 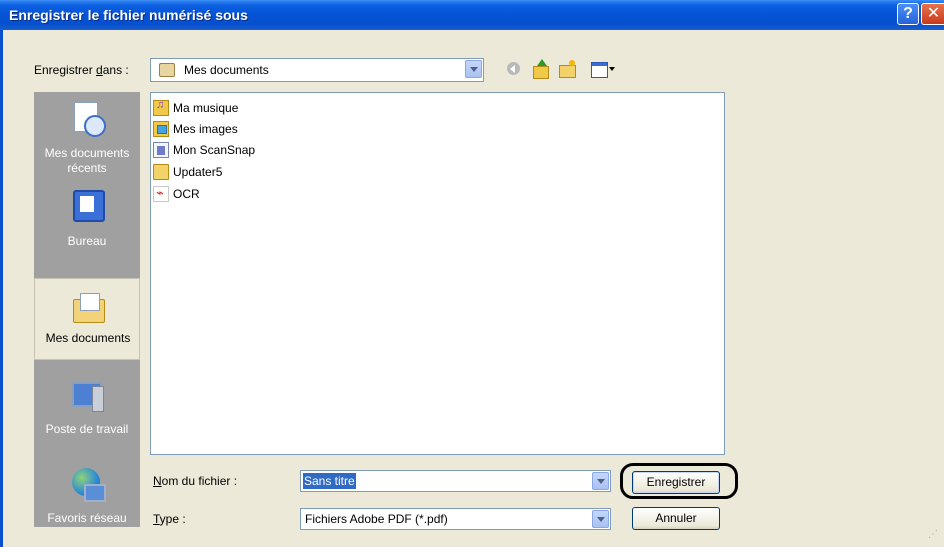 I want to click on place-network-places: Favoris réseau, so click(x=87, y=501).